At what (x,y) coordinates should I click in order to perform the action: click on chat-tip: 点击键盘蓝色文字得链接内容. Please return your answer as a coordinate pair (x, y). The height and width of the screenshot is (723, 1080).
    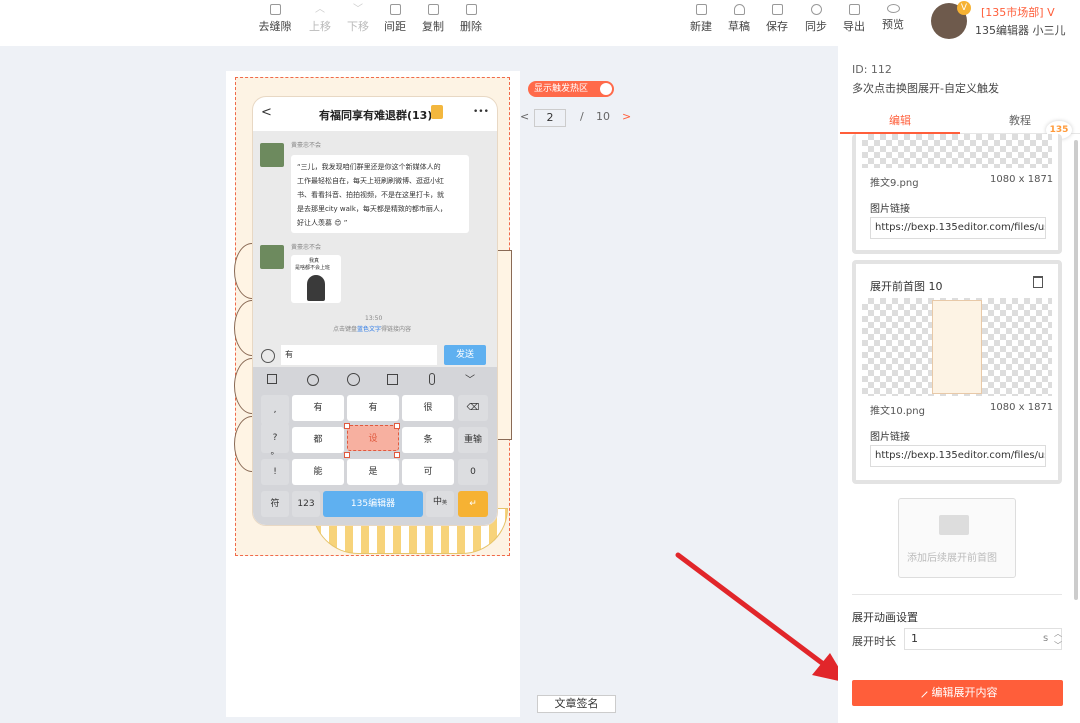
    Looking at the image, I should click on (372, 329).